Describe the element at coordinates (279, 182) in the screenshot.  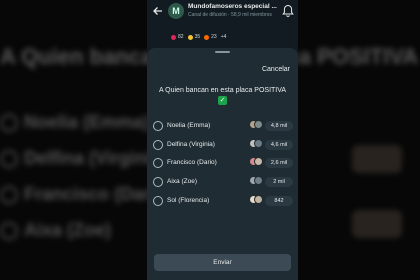
I see `vote-count-badge: 2 mil` at that location.